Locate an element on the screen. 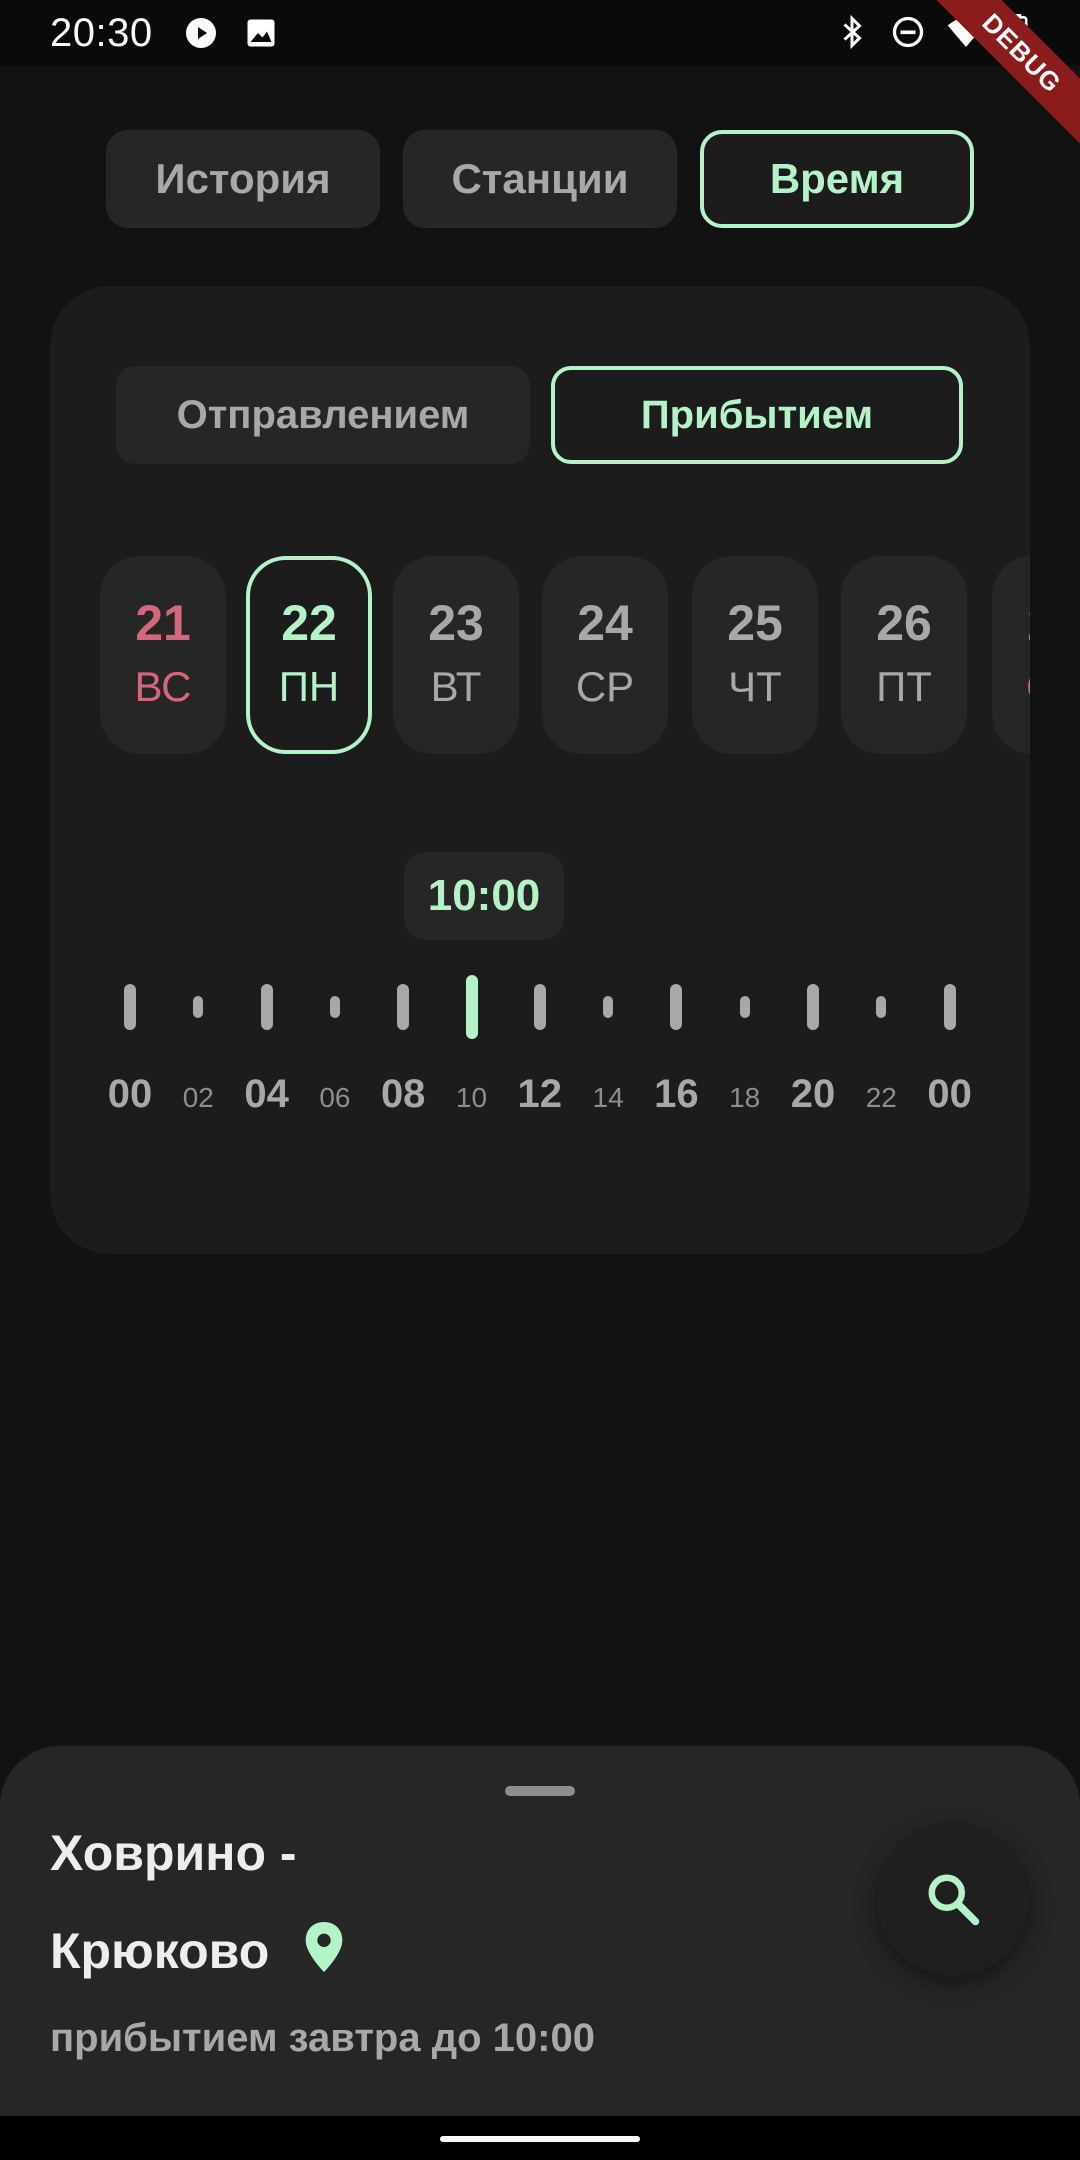 The height and width of the screenshot is (2160, 1080). tab-stations: Станции is located at coordinates (540, 179).